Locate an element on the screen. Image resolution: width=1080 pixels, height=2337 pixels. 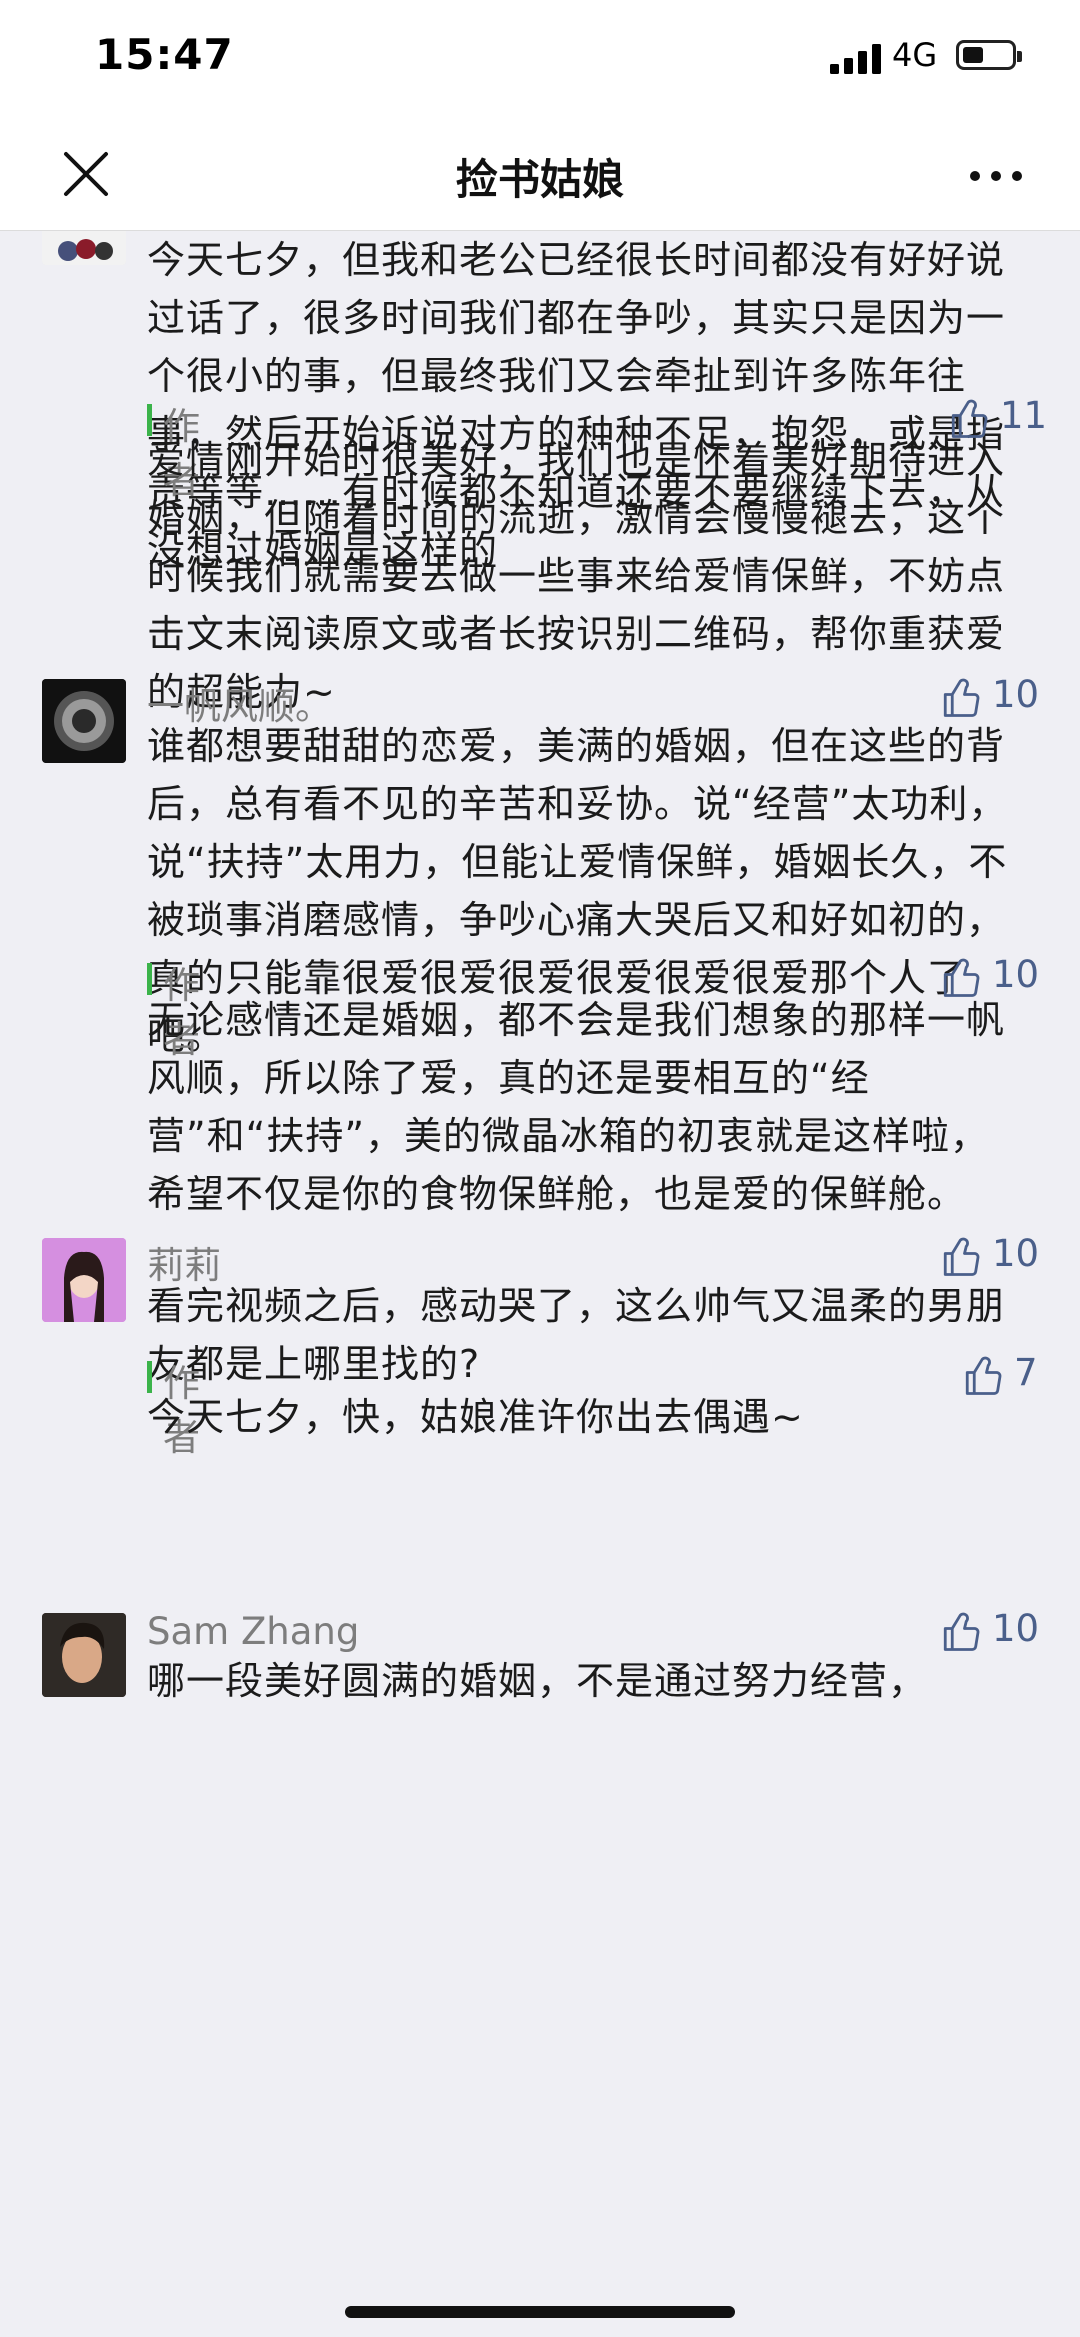
more-icon is located at coordinates (996, 176).